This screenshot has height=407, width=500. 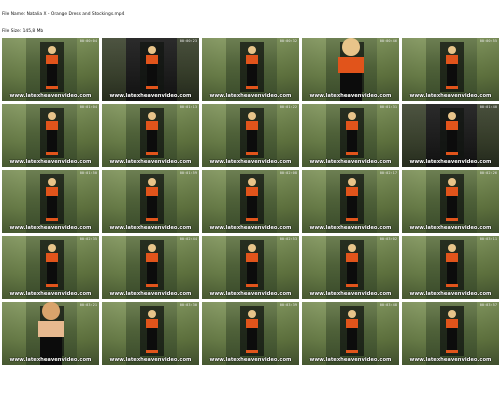 I want to click on thumbnail-timestamp: 00:02:35, so click(x=88, y=239).